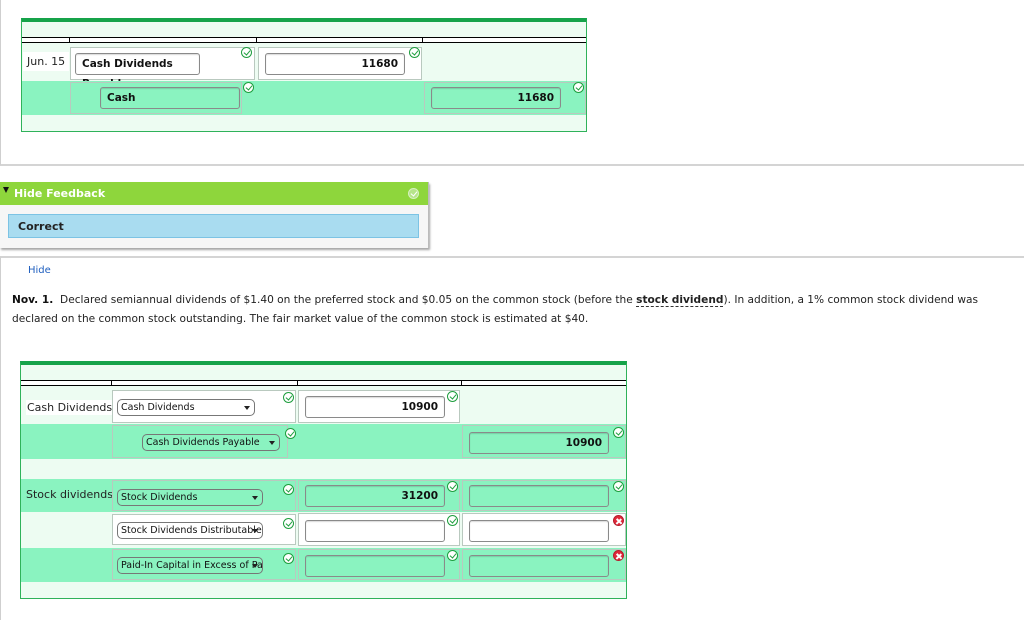 The width and height of the screenshot is (1024, 620). I want to click on glossary-term-stock-dividend: stock dividend, so click(680, 300).